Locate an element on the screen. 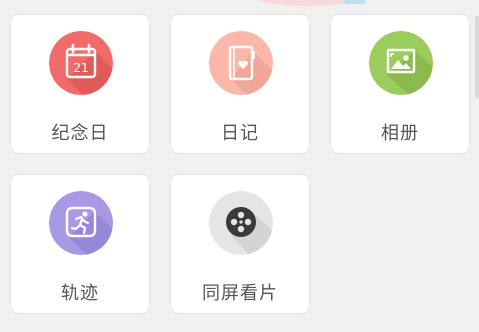  watch-together-tile: 同屏看片 is located at coordinates (240, 244).